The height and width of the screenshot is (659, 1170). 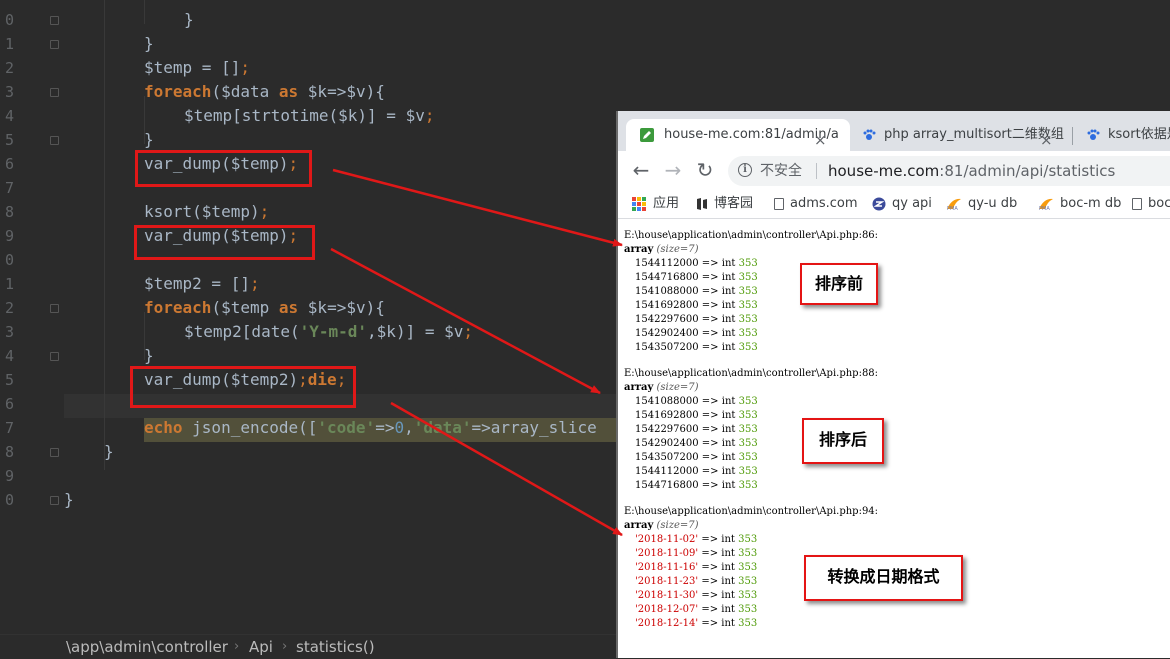 What do you see at coordinates (1151, 203) in the screenshot?
I see `bookmark-boc: boc` at bounding box center [1151, 203].